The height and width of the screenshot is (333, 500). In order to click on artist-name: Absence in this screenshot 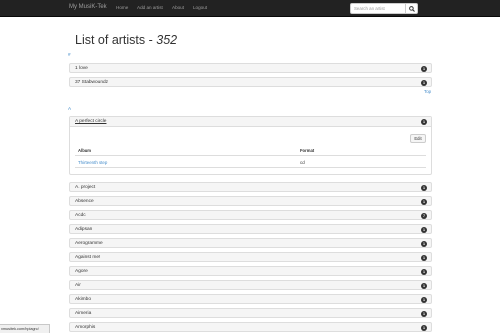, I will do `click(84, 201)`.